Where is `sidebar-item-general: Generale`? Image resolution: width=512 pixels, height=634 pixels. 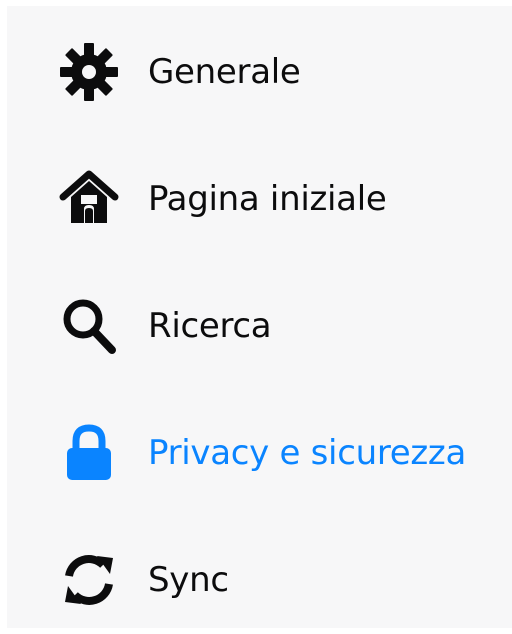
sidebar-item-general: Generale is located at coordinates (259, 72).